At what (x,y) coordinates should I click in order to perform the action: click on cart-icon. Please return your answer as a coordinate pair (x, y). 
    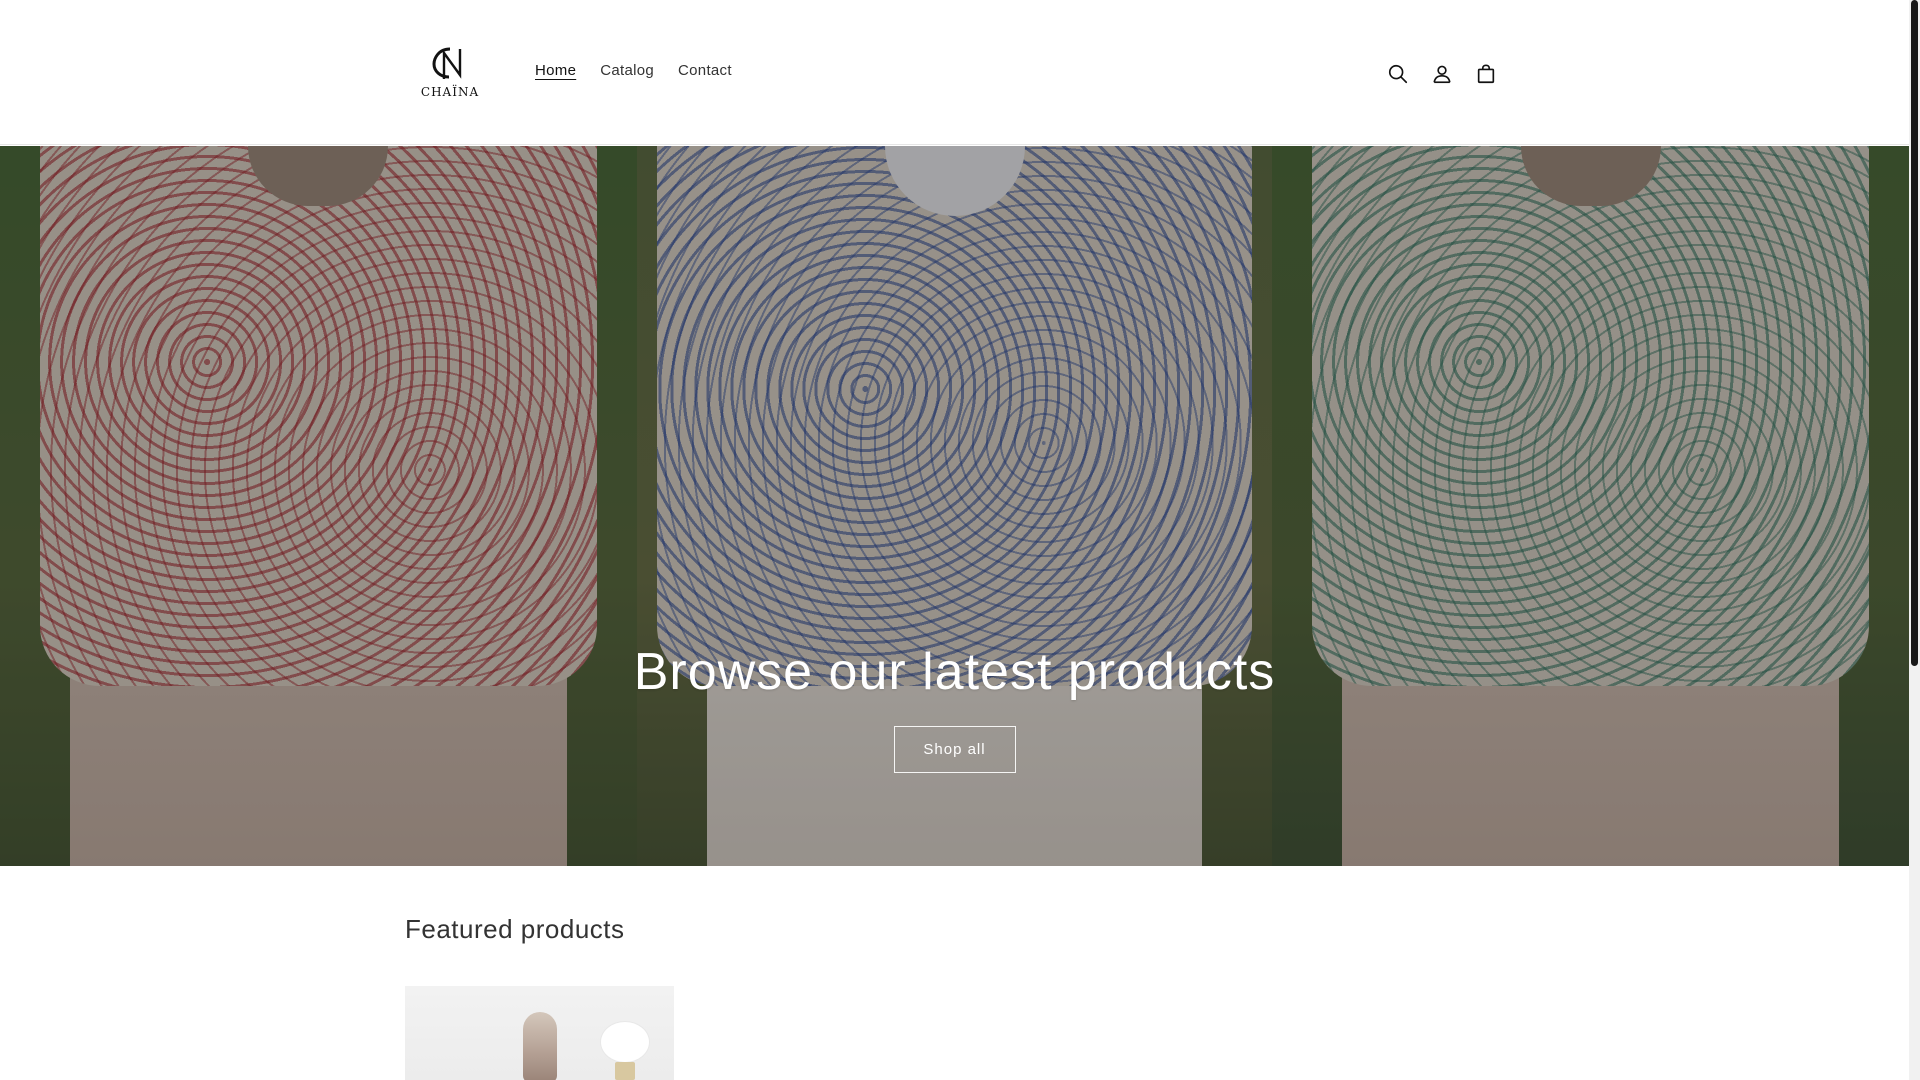
    Looking at the image, I should click on (1486, 74).